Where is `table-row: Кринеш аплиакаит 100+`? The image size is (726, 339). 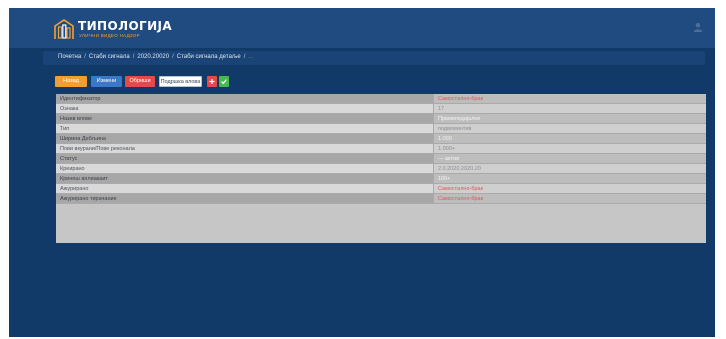
table-row: Кринеш аплиакаит 100+ is located at coordinates (381, 179).